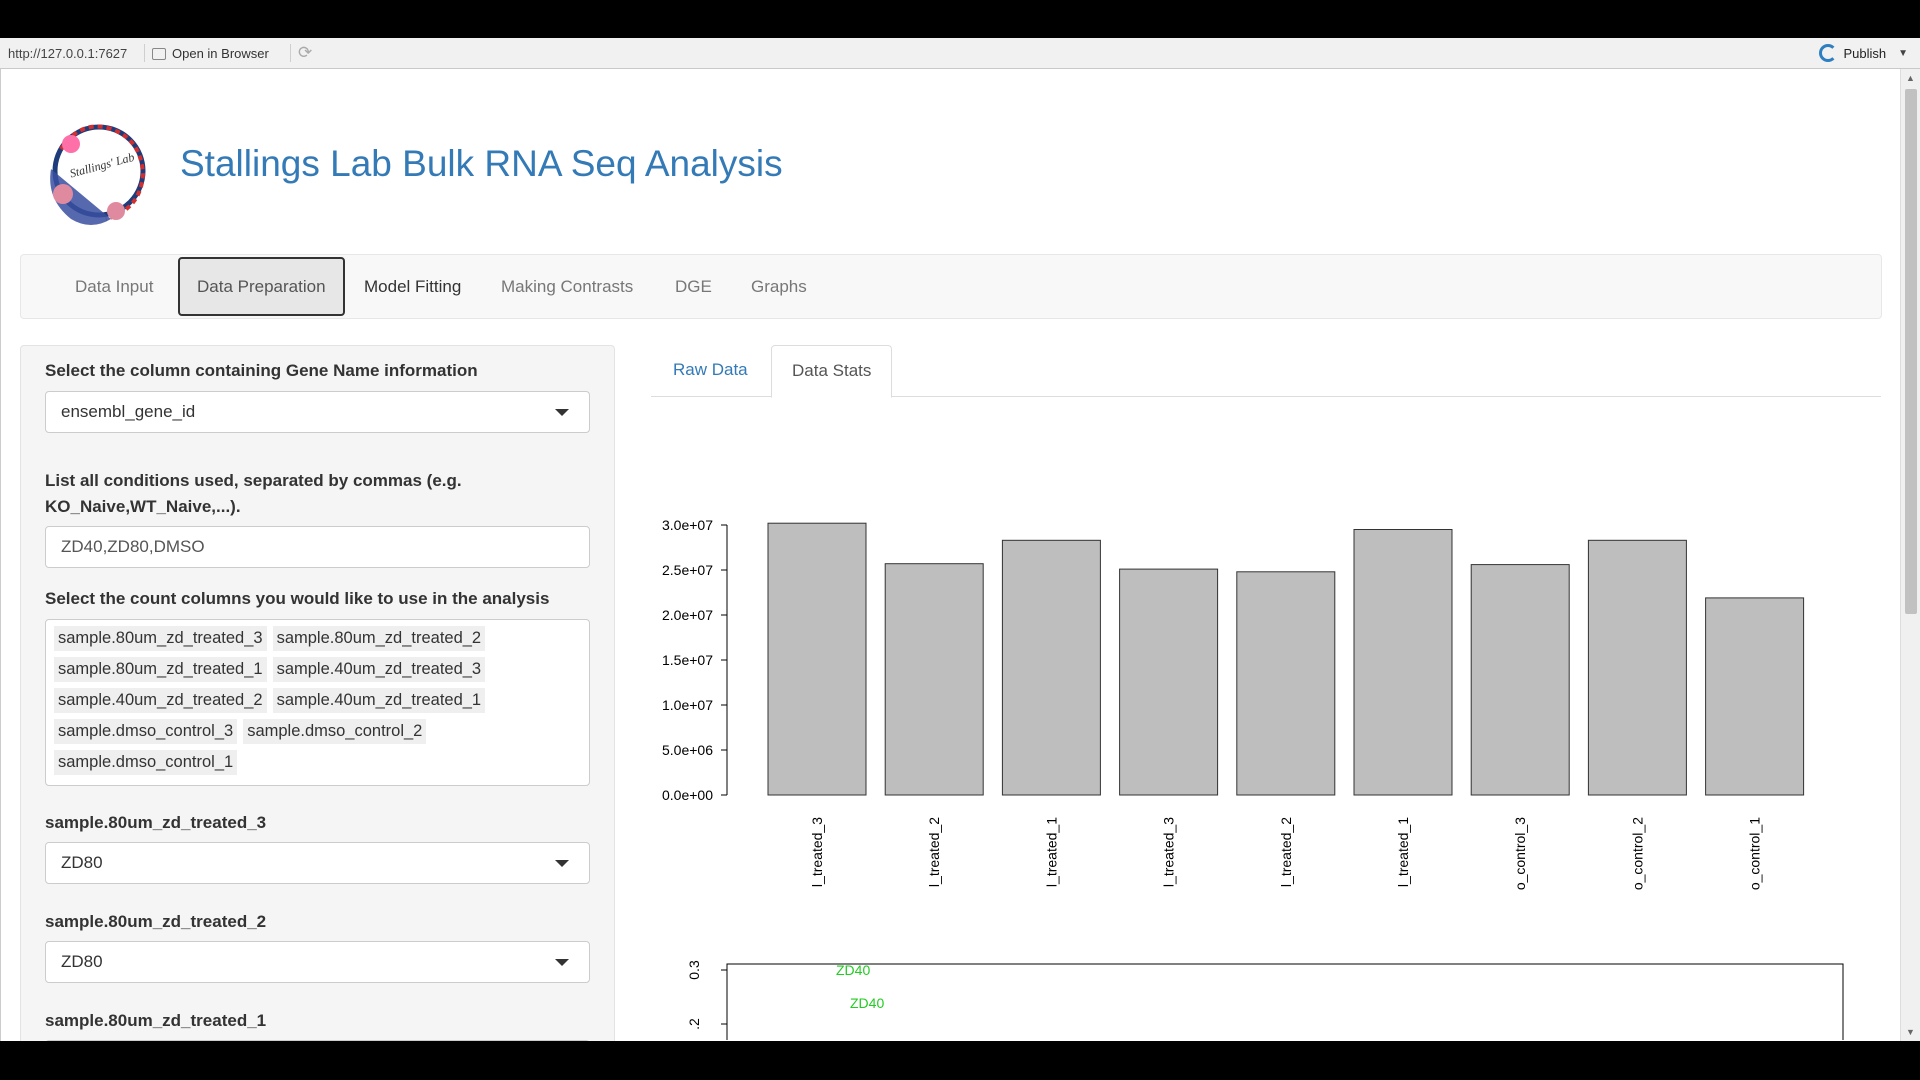  What do you see at coordinates (687, 615) in the screenshot?
I see `y-tick-label: 2.0e+07` at bounding box center [687, 615].